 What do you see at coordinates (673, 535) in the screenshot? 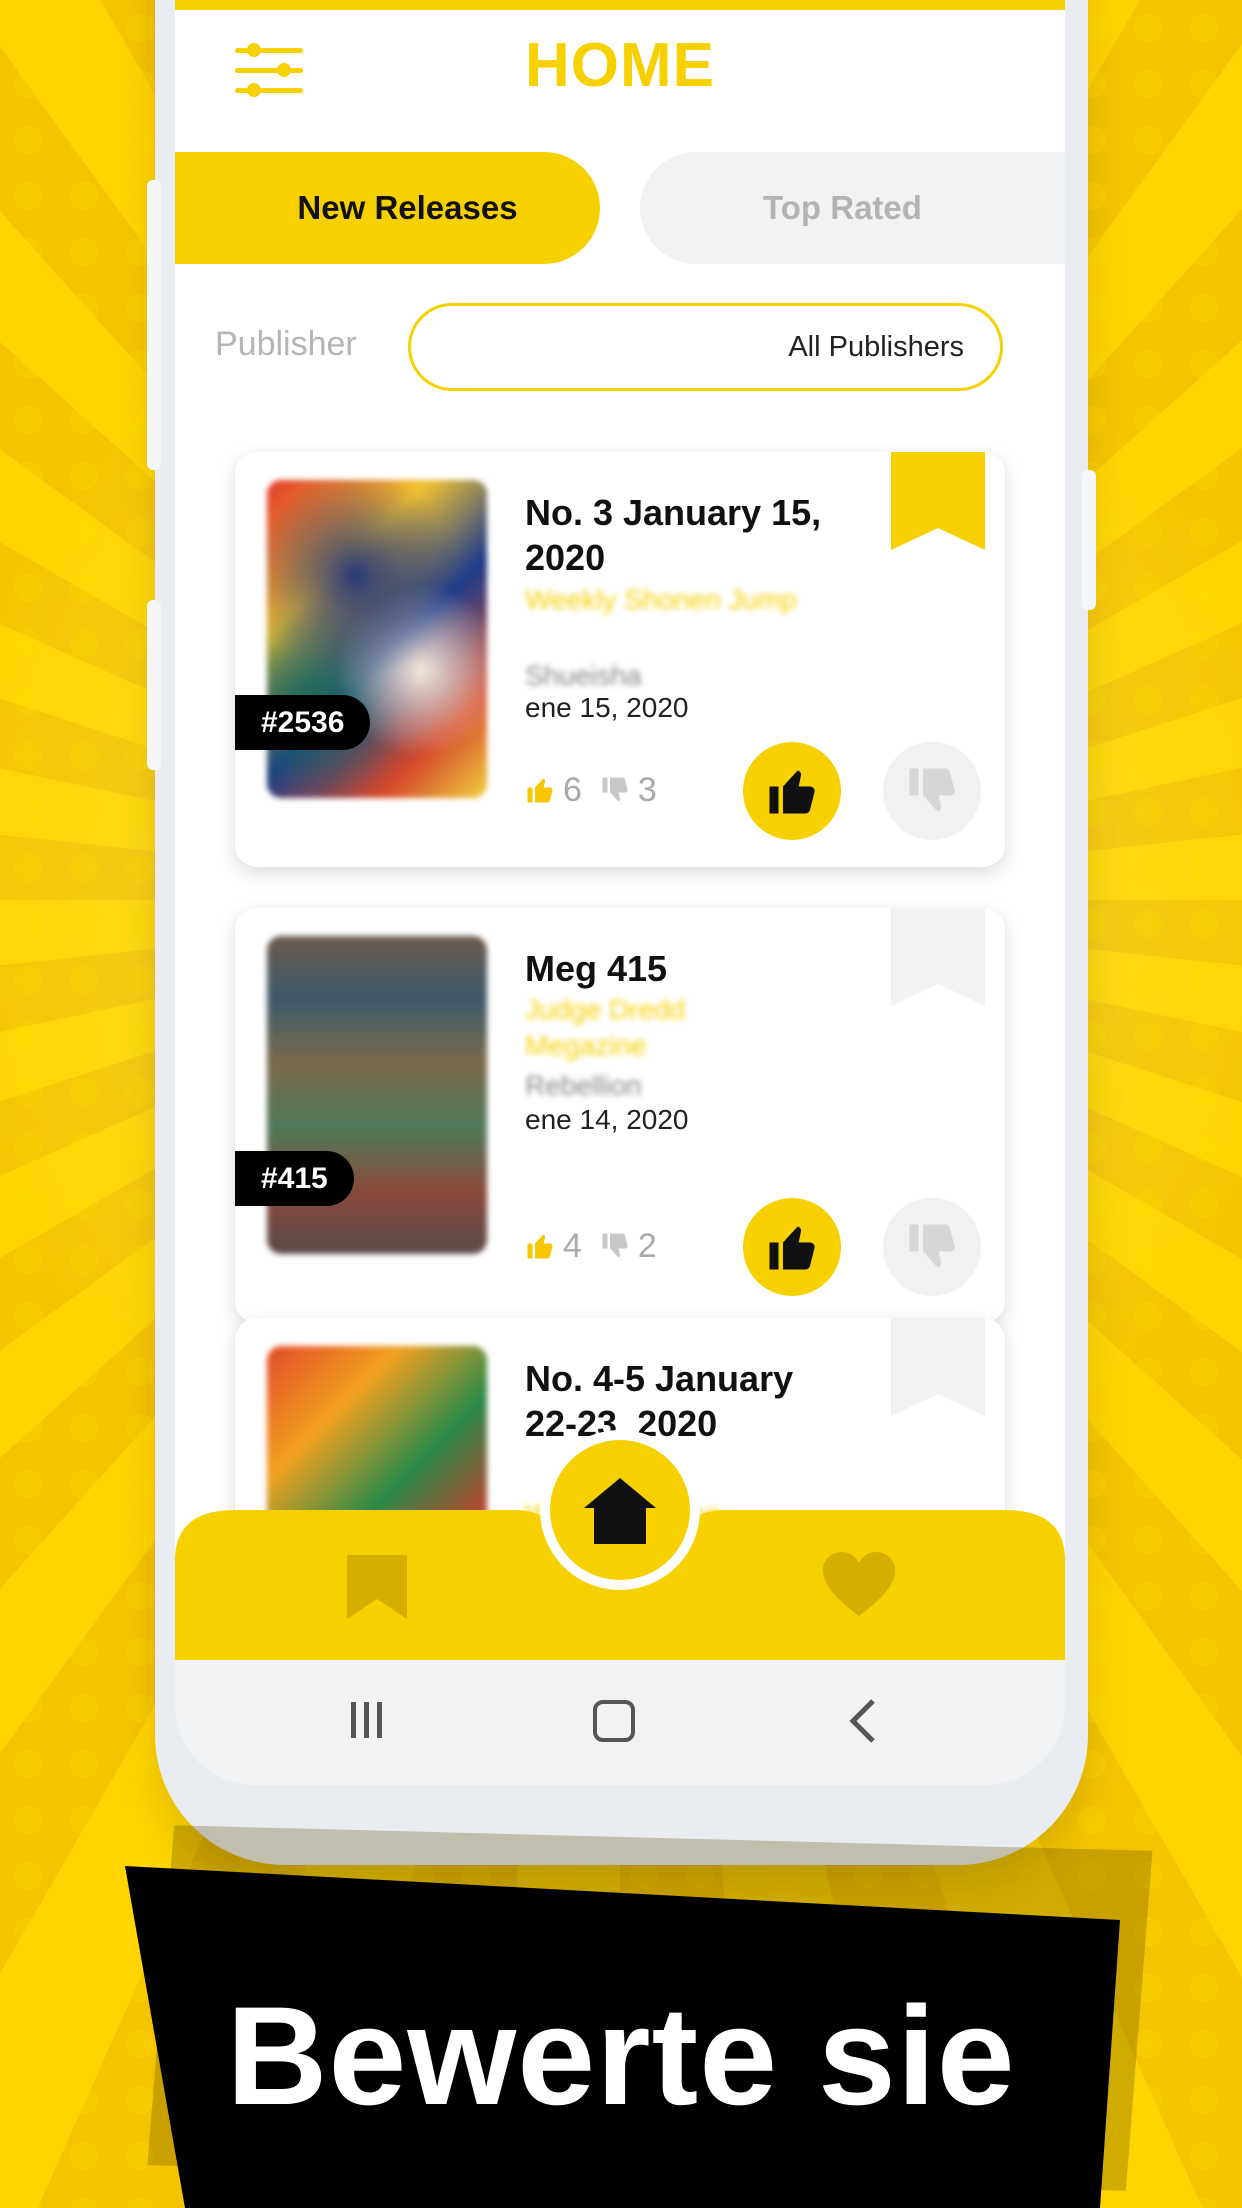
I see `comic-title: No. 3 January 15, 2020` at bounding box center [673, 535].